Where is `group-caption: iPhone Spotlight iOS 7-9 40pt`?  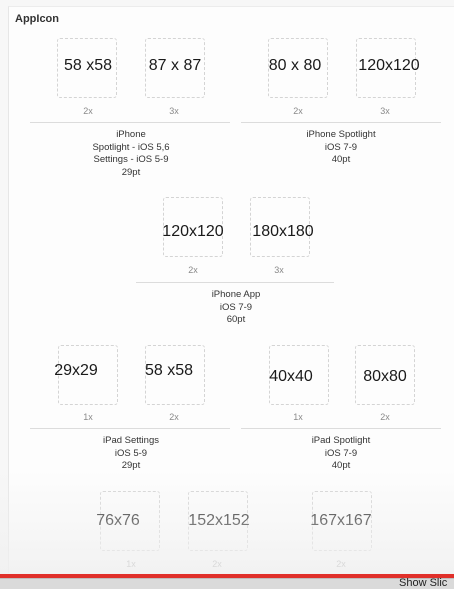 group-caption: iPhone Spotlight iOS 7-9 40pt is located at coordinates (341, 147).